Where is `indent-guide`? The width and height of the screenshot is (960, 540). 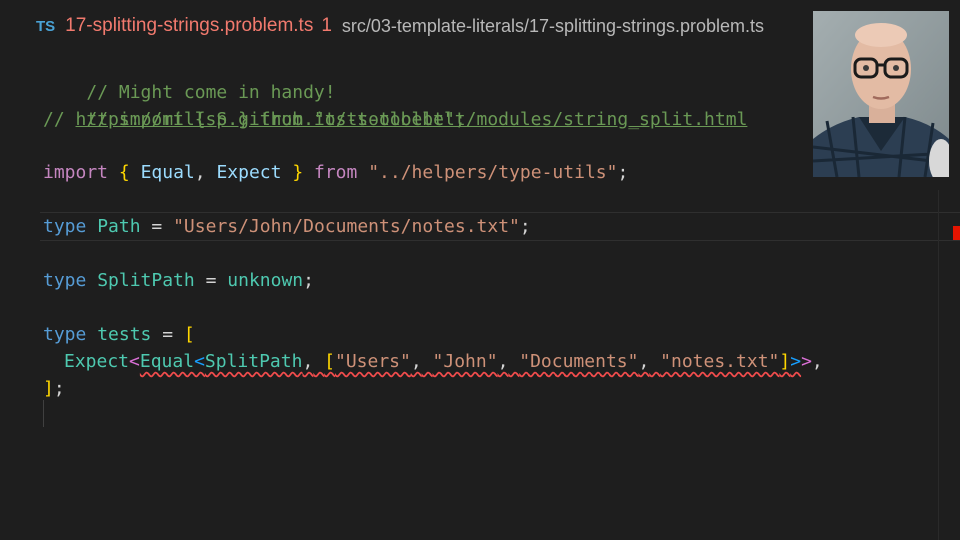
indent-guide is located at coordinates (43, 413).